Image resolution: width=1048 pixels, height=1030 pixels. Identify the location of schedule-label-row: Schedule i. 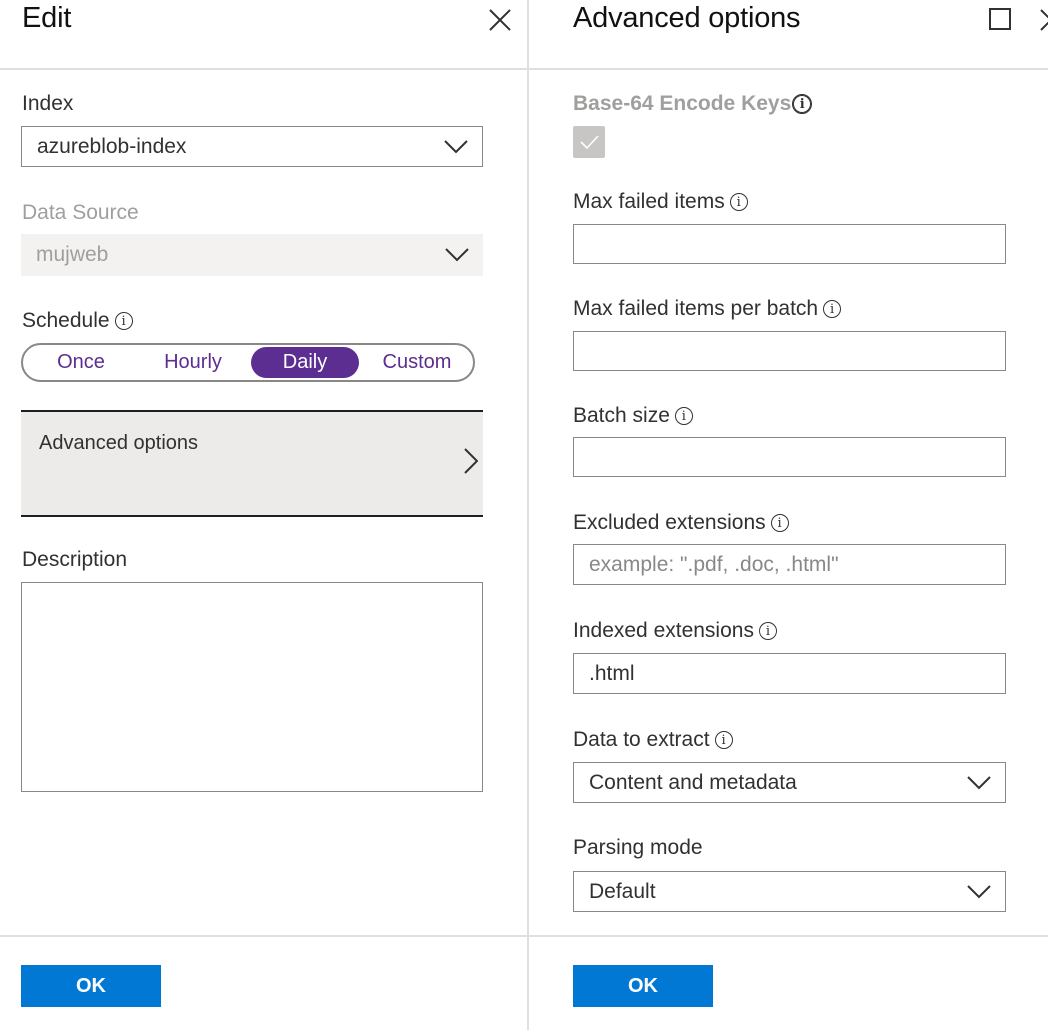
(77, 321).